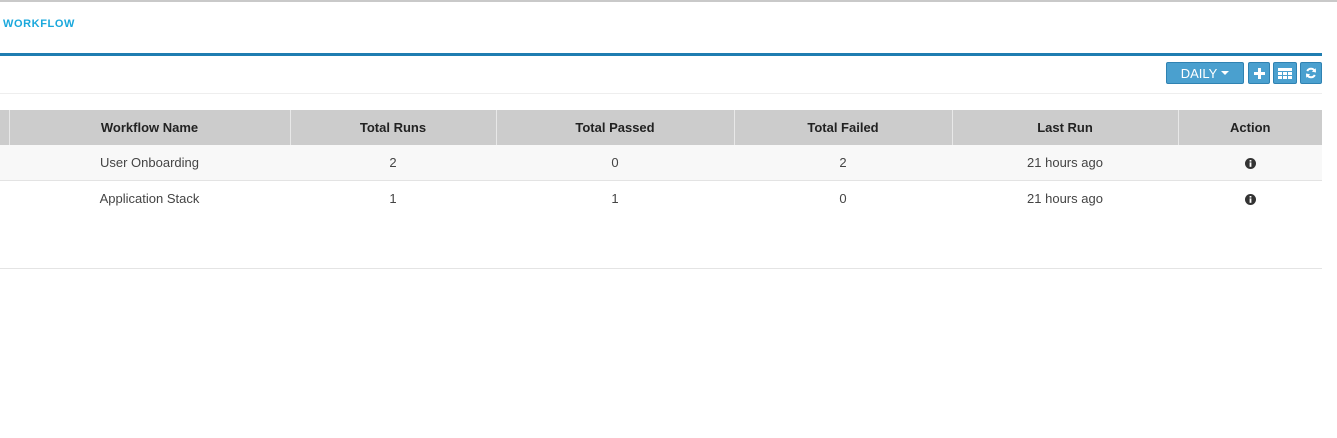 The width and height of the screenshot is (1337, 438). I want to click on column-header-workflow-name: Workflow Name, so click(149, 127).